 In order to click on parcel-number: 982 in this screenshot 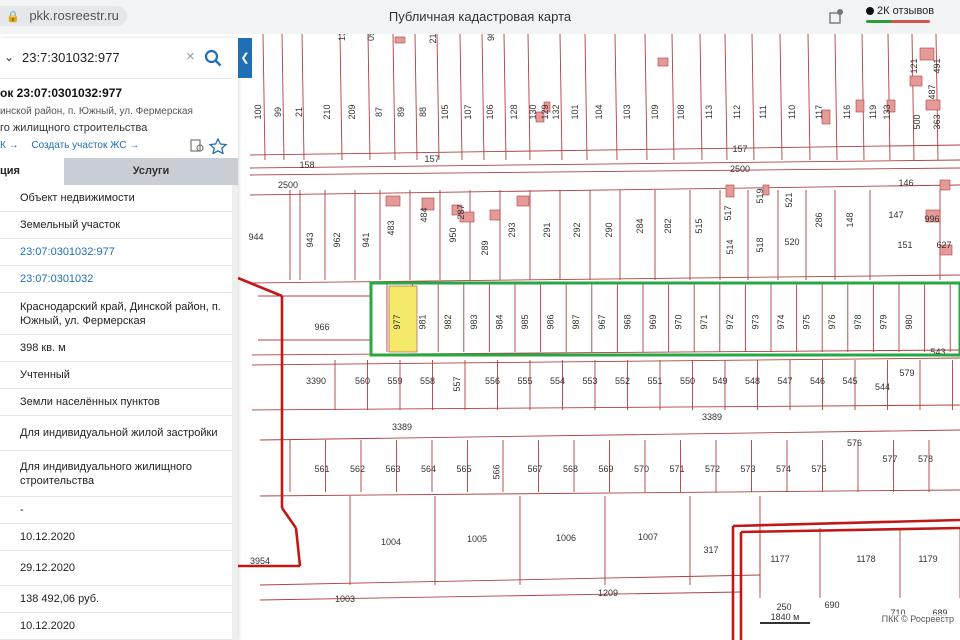, I will do `click(448, 321)`.